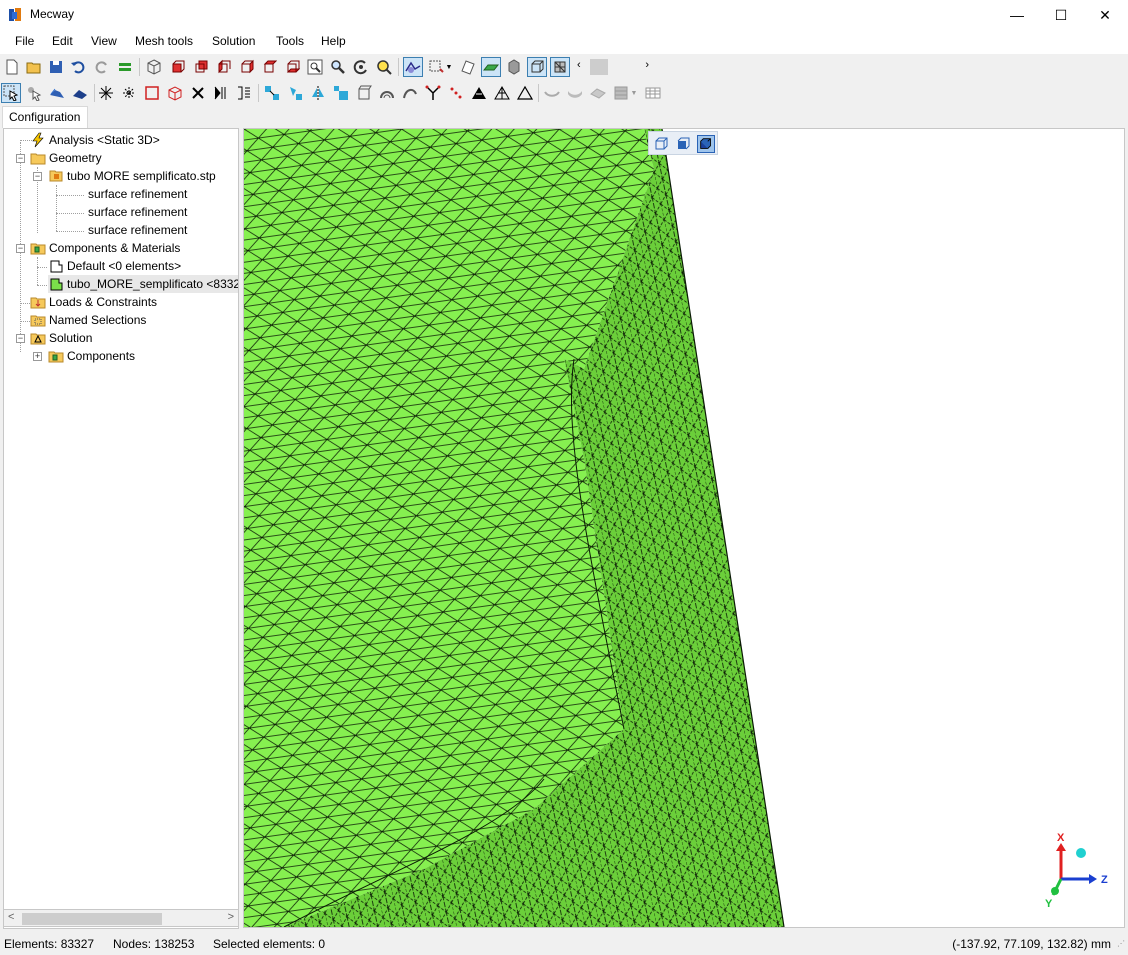 This screenshot has height=955, width=1128. What do you see at coordinates (292, 67) in the screenshot?
I see `view-bottom-button` at bounding box center [292, 67].